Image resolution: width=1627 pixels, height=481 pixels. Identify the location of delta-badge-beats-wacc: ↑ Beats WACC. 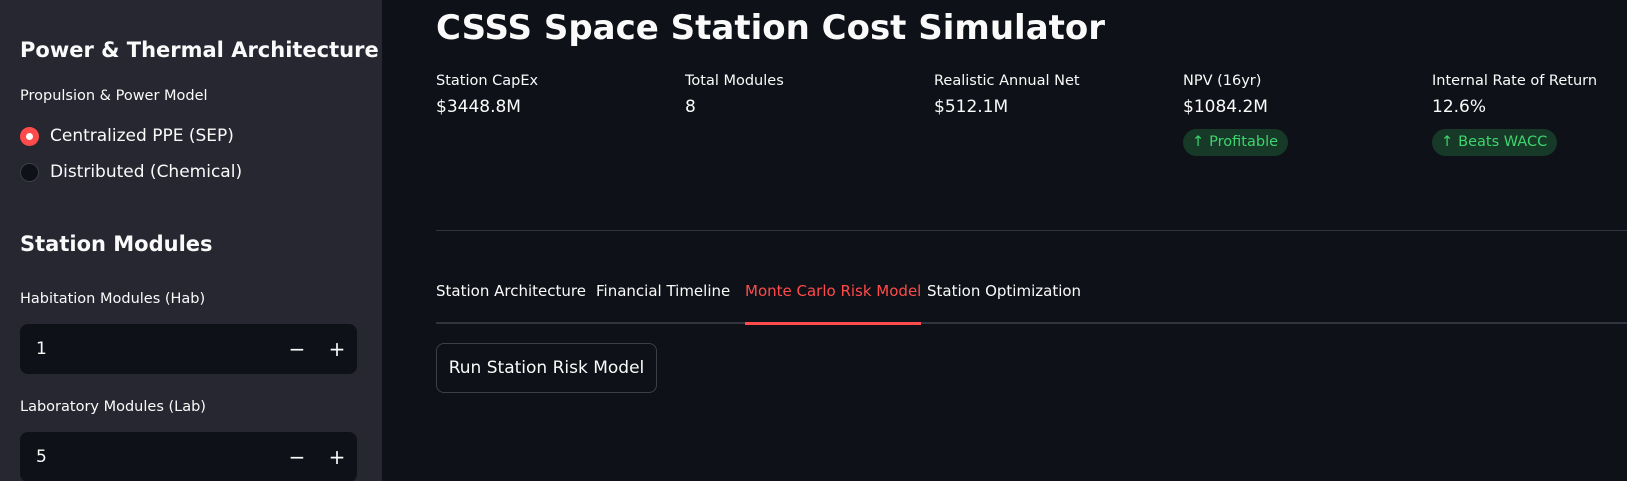
(1495, 142).